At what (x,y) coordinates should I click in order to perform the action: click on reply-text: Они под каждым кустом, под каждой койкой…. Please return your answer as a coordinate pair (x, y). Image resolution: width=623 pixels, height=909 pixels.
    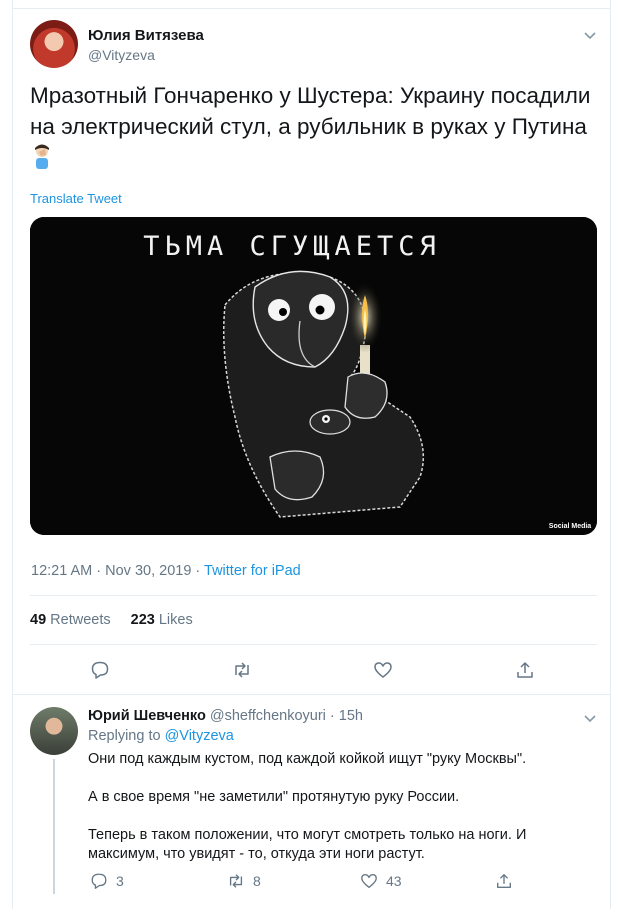
    Looking at the image, I should click on (340, 816).